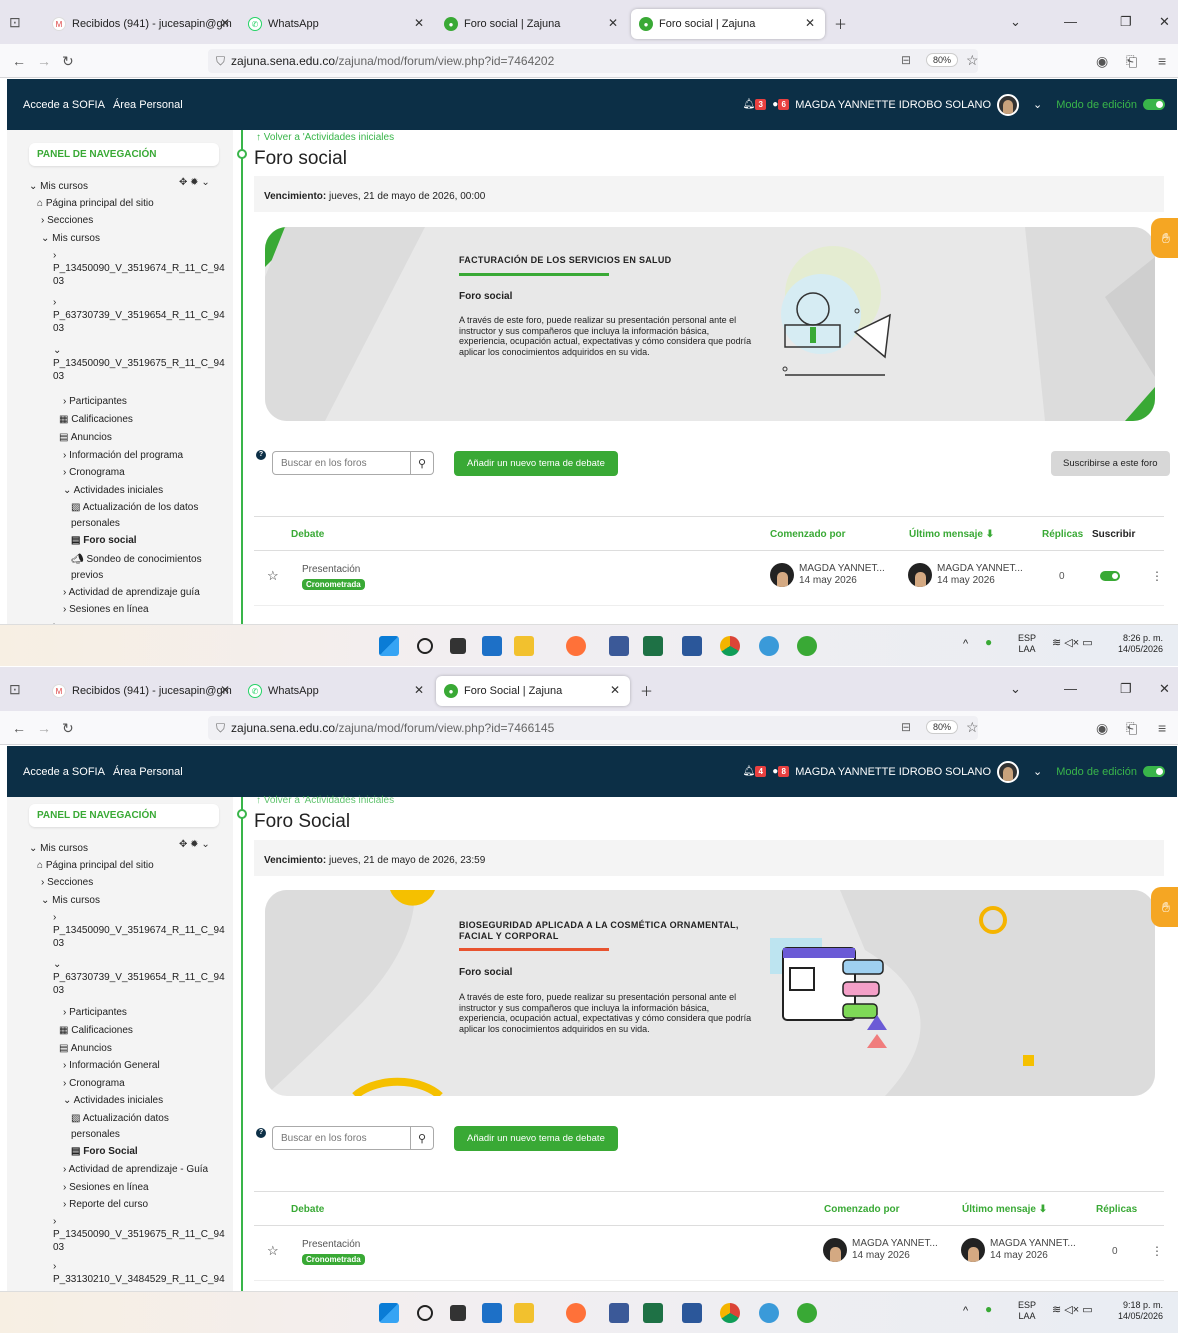  What do you see at coordinates (972, 60) in the screenshot?
I see `bookmark-star-icon: ☆` at bounding box center [972, 60].